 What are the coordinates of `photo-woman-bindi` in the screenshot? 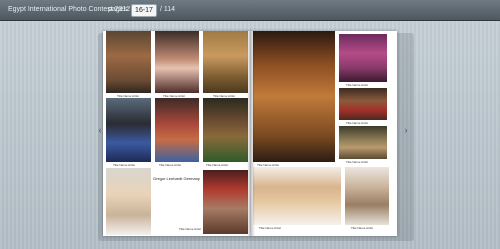 It's located at (128, 62).